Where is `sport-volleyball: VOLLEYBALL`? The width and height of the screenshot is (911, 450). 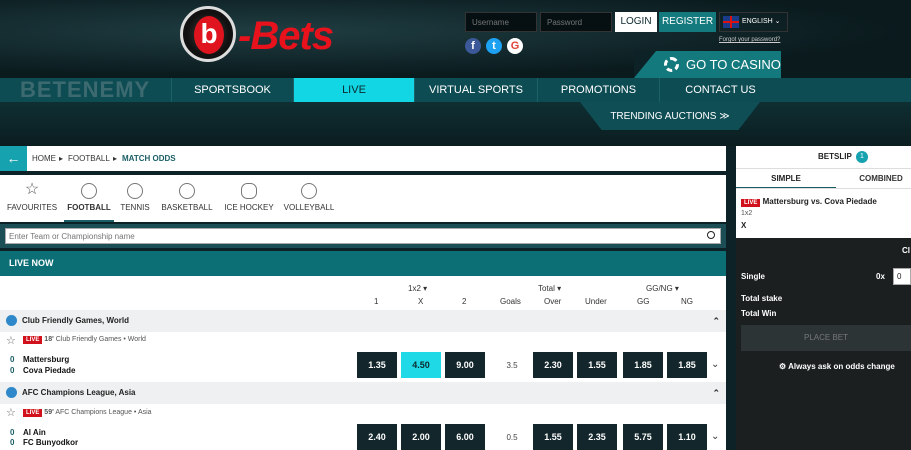
sport-volleyball: VOLLEYBALL is located at coordinates (309, 198).